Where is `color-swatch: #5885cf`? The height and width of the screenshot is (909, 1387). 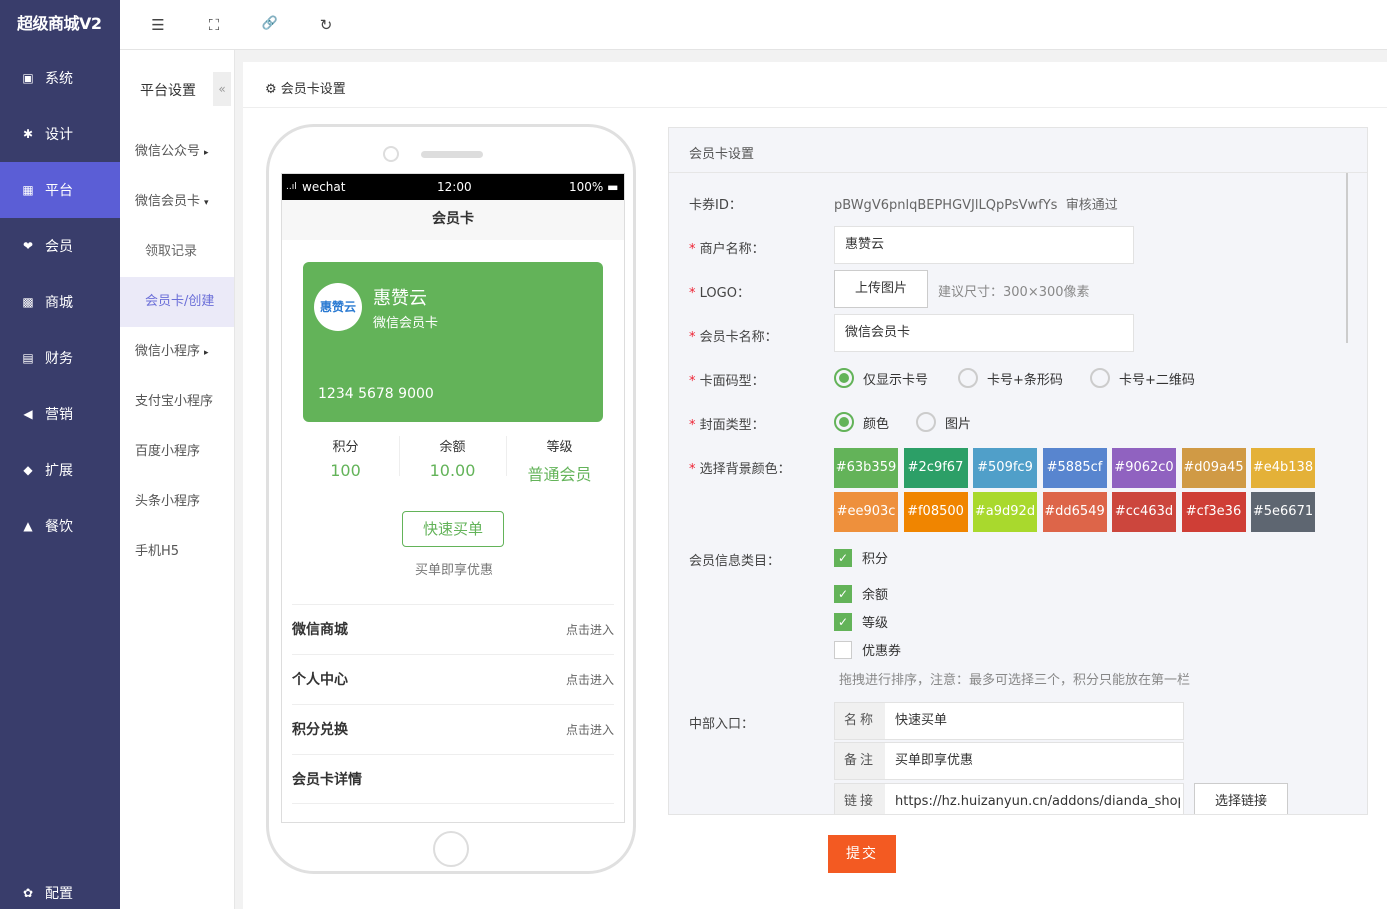
color-swatch: #5885cf is located at coordinates (1074, 468).